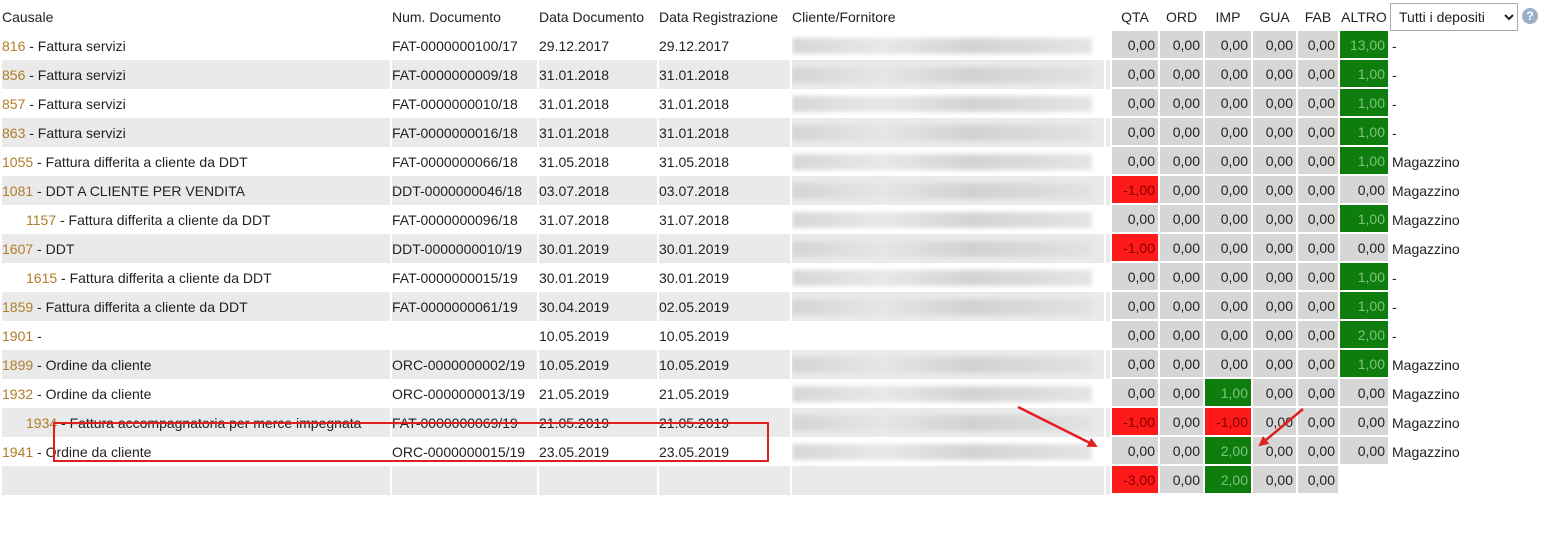 The image size is (1551, 550). Describe the element at coordinates (41, 278) in the screenshot. I see `causale-code-link: 1615` at that location.